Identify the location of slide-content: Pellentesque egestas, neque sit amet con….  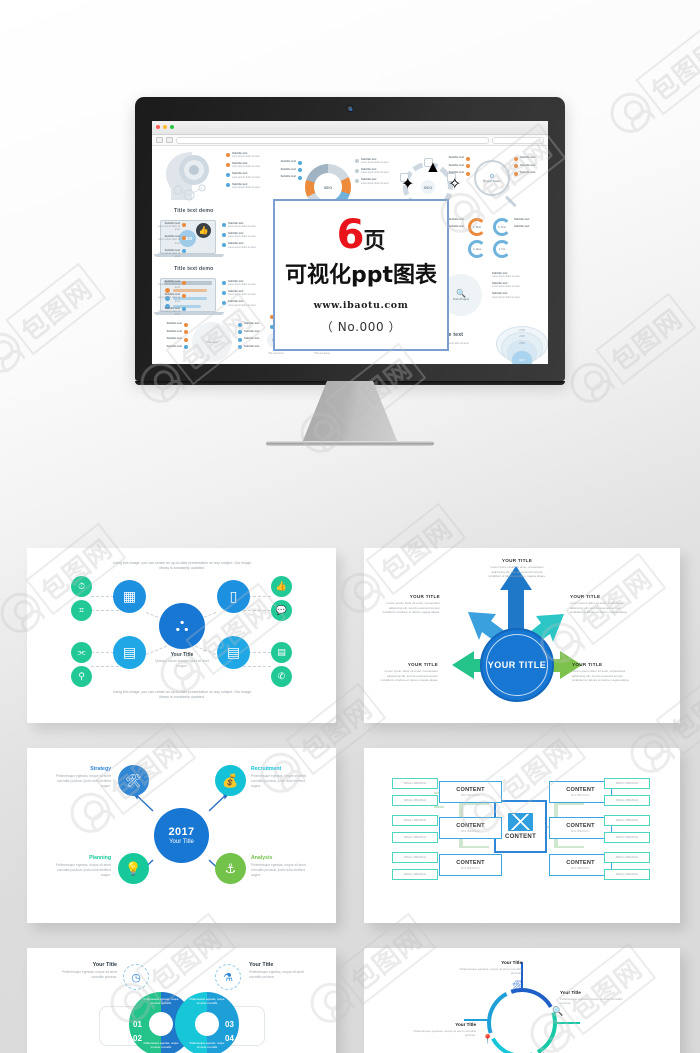
(181, 1000).